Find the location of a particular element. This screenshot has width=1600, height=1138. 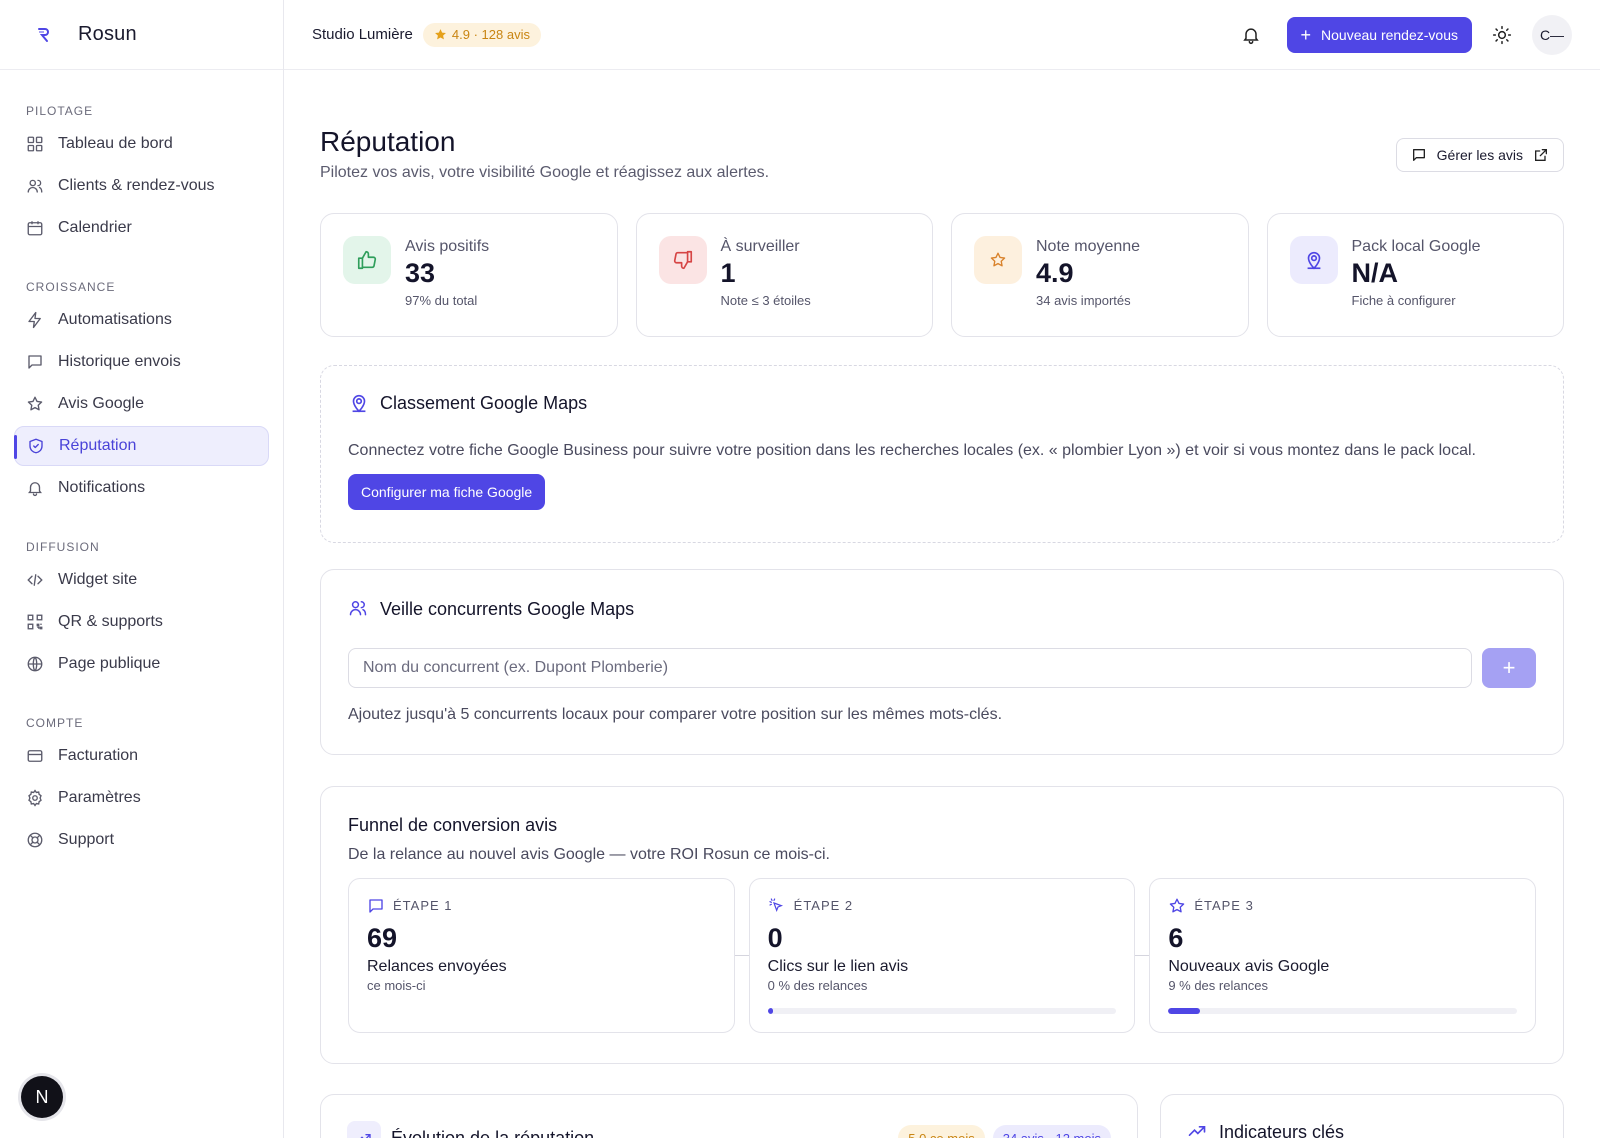

bolt-icon is located at coordinates (35, 320).